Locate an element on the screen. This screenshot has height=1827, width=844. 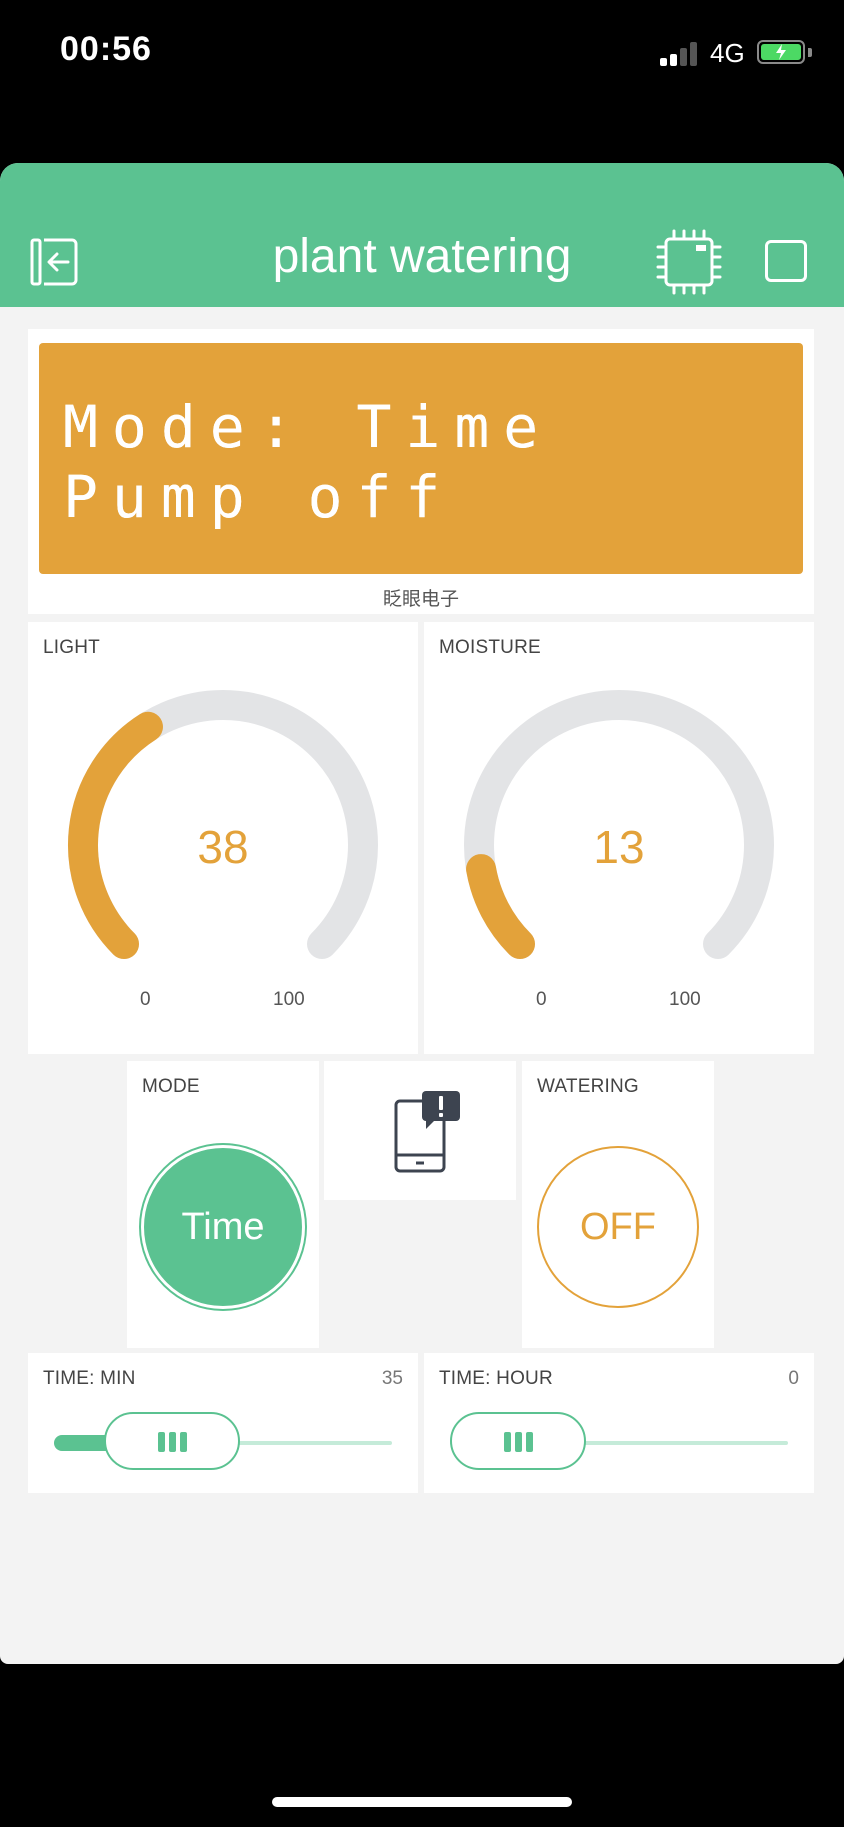
moisture-gauge-widget: MOISTURE 13 0 100 is located at coordinates (619, 838).